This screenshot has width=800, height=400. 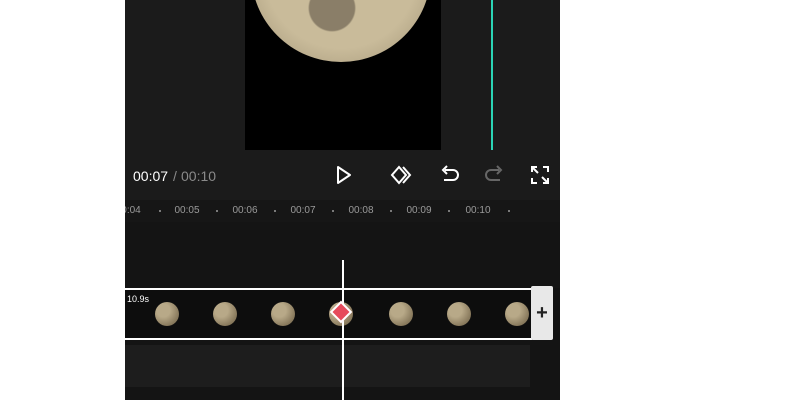 I want to click on undo-icon, so click(x=449, y=175).